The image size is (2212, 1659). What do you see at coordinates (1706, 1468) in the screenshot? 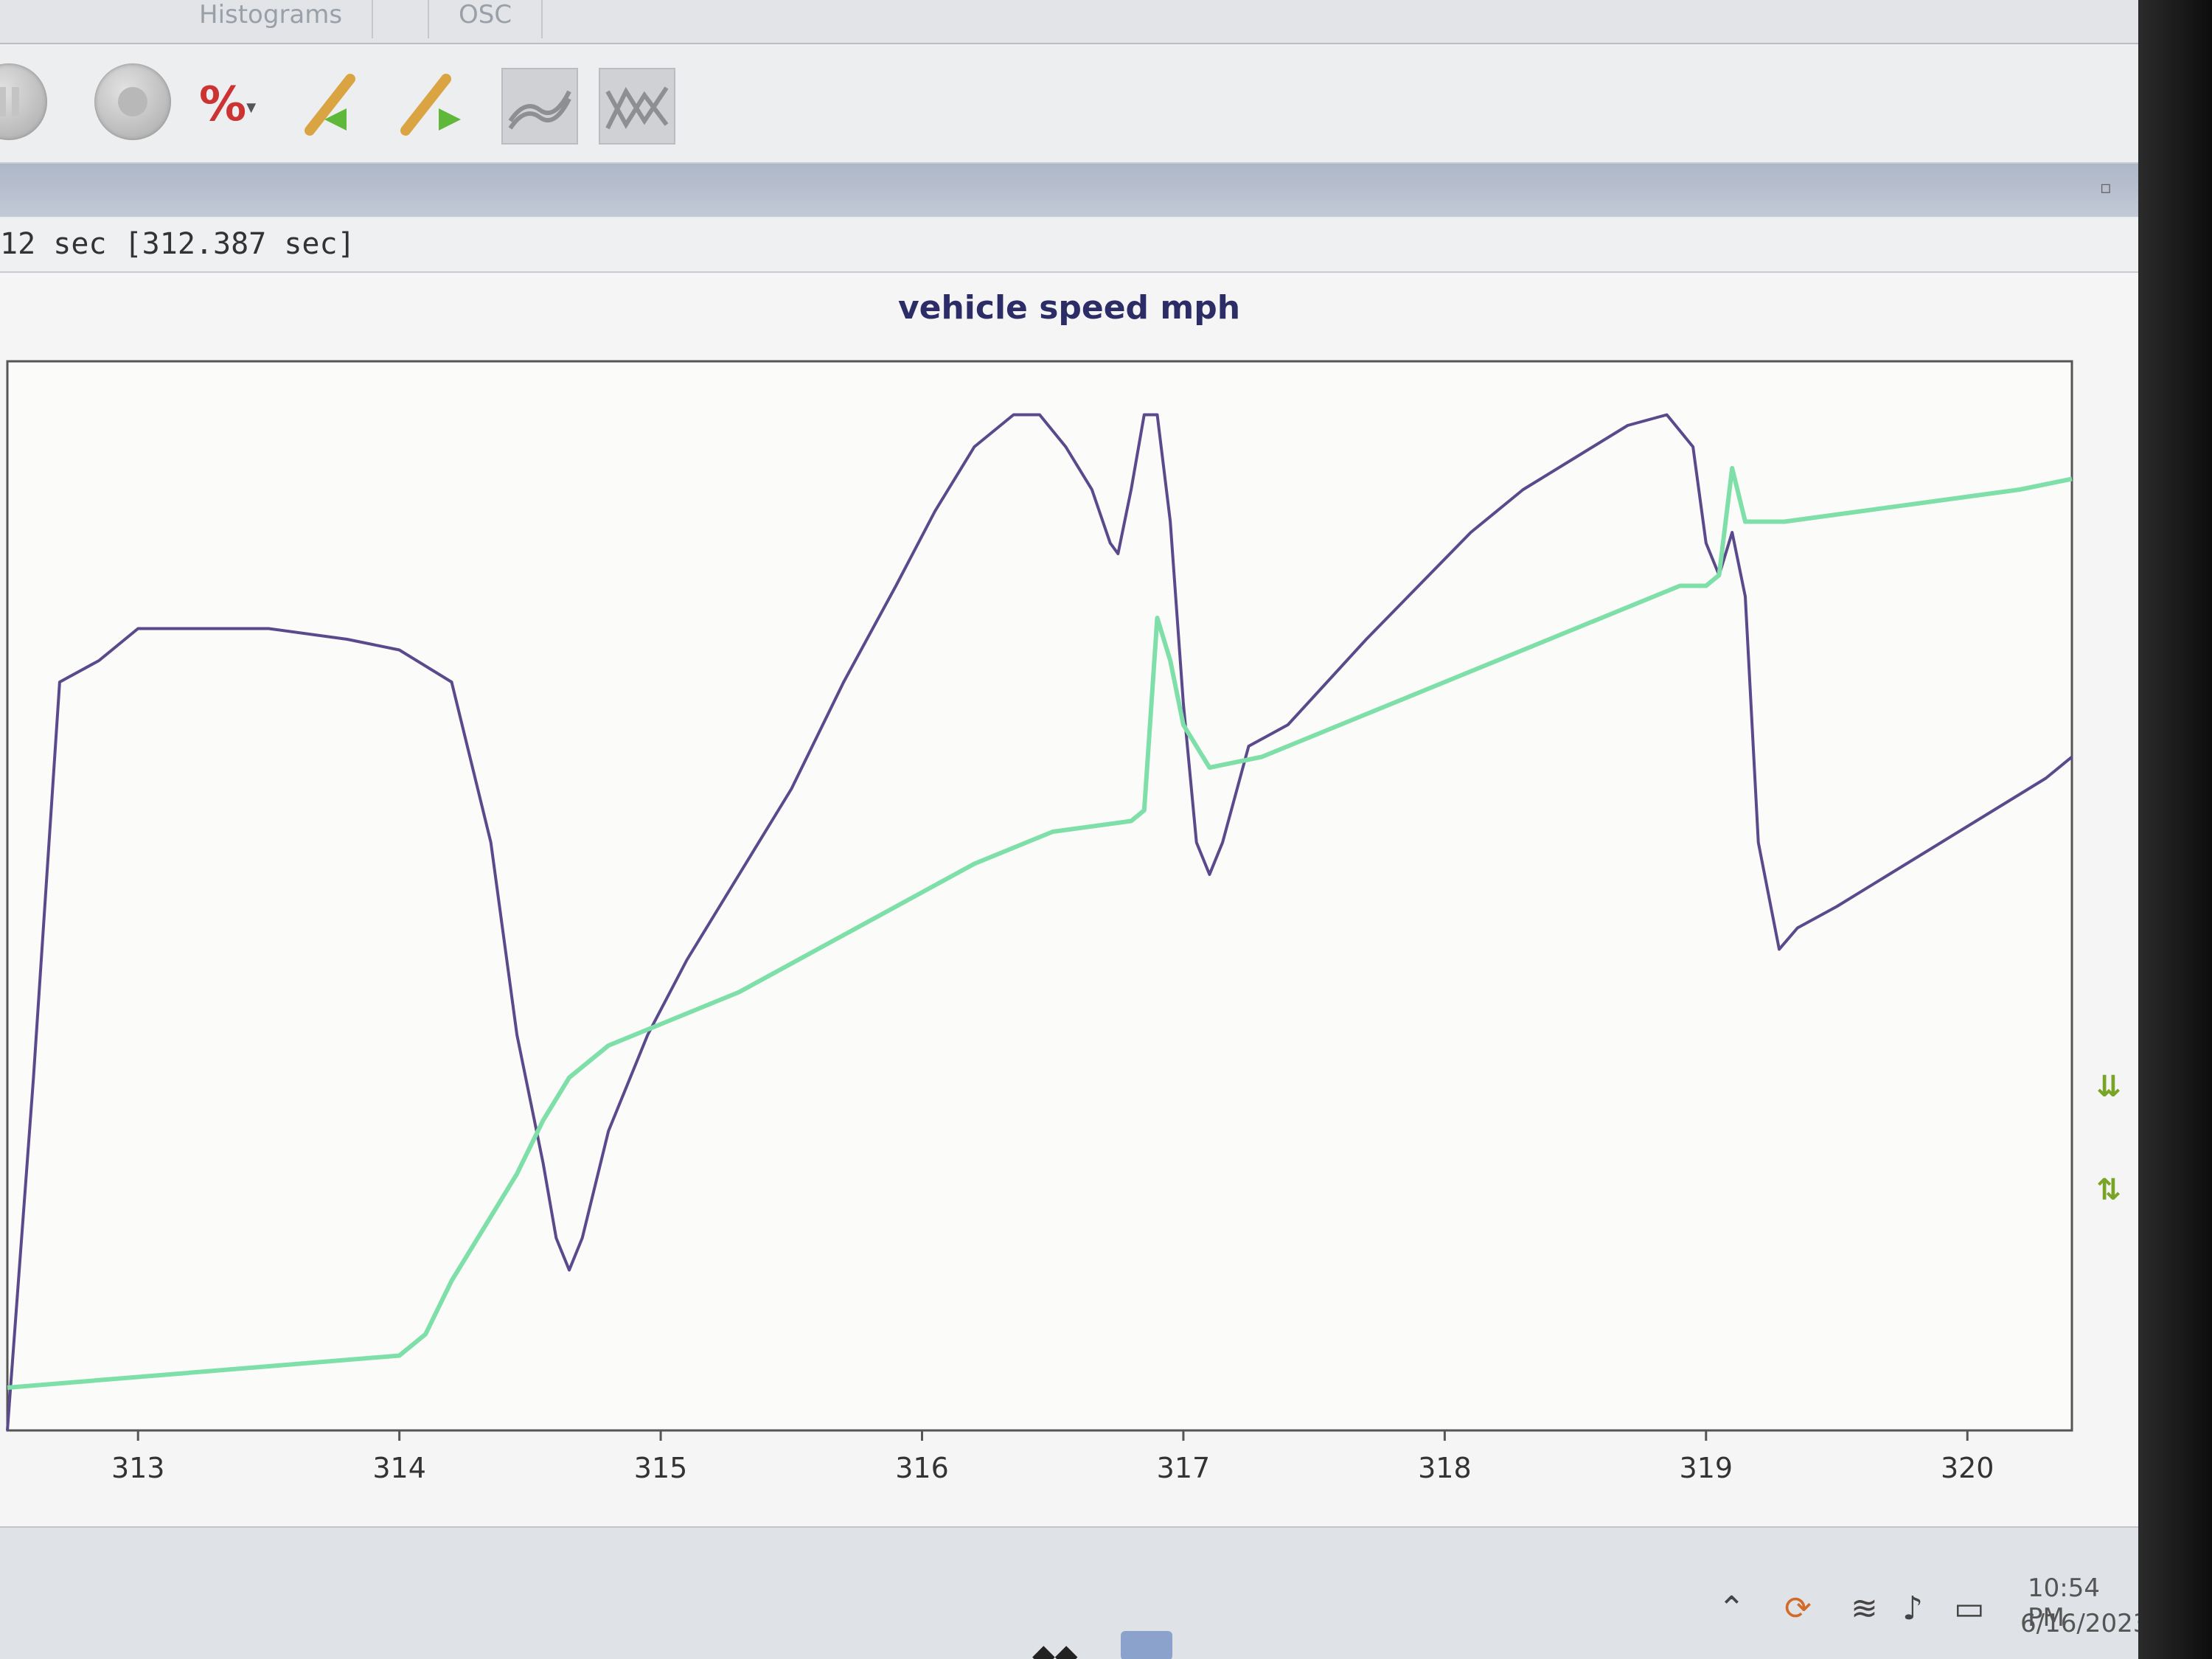
I see `x-tick-label: 319` at bounding box center [1706, 1468].